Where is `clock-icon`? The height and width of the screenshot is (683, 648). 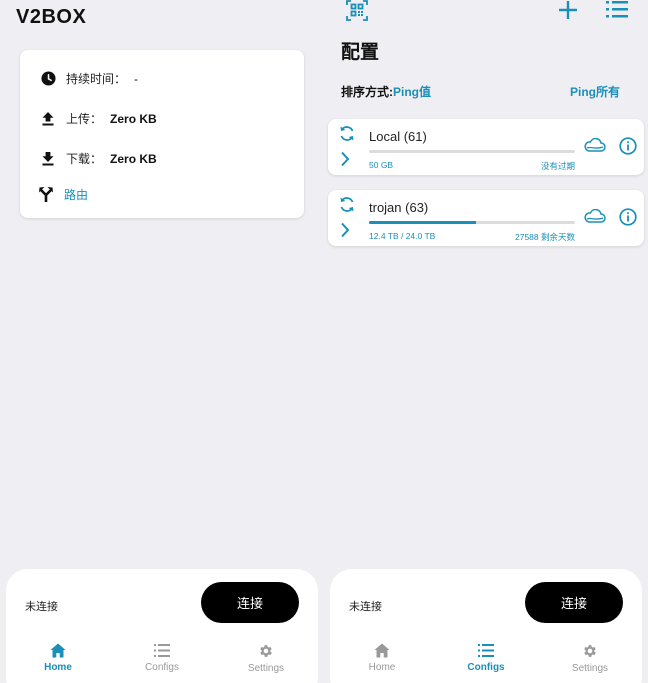
clock-icon is located at coordinates (48, 79).